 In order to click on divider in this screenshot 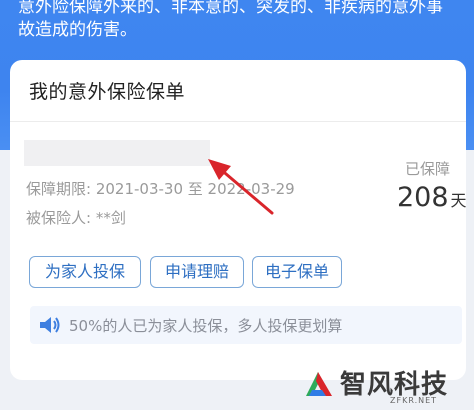, I will do `click(238, 121)`.